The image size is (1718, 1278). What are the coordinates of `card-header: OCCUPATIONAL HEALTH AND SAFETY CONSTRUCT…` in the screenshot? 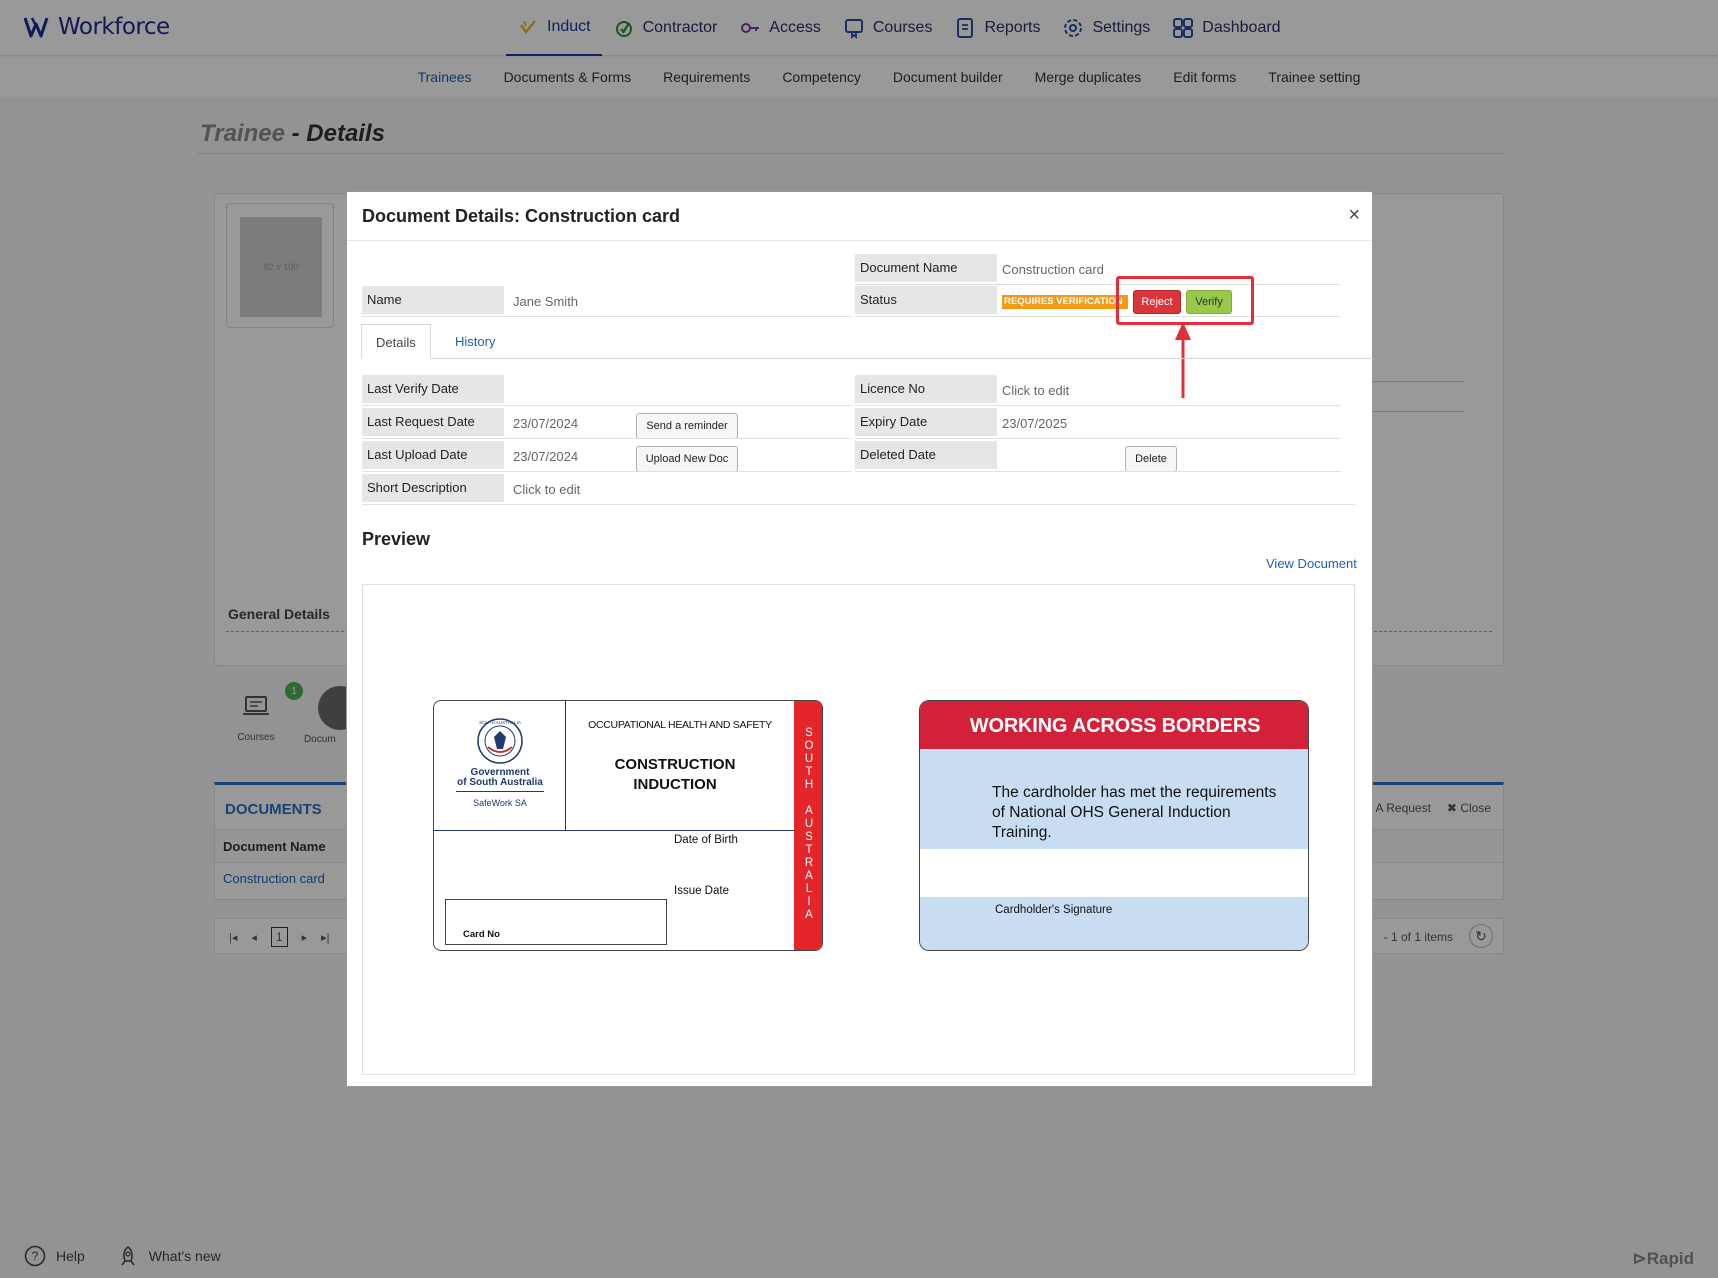 It's located at (680, 766).